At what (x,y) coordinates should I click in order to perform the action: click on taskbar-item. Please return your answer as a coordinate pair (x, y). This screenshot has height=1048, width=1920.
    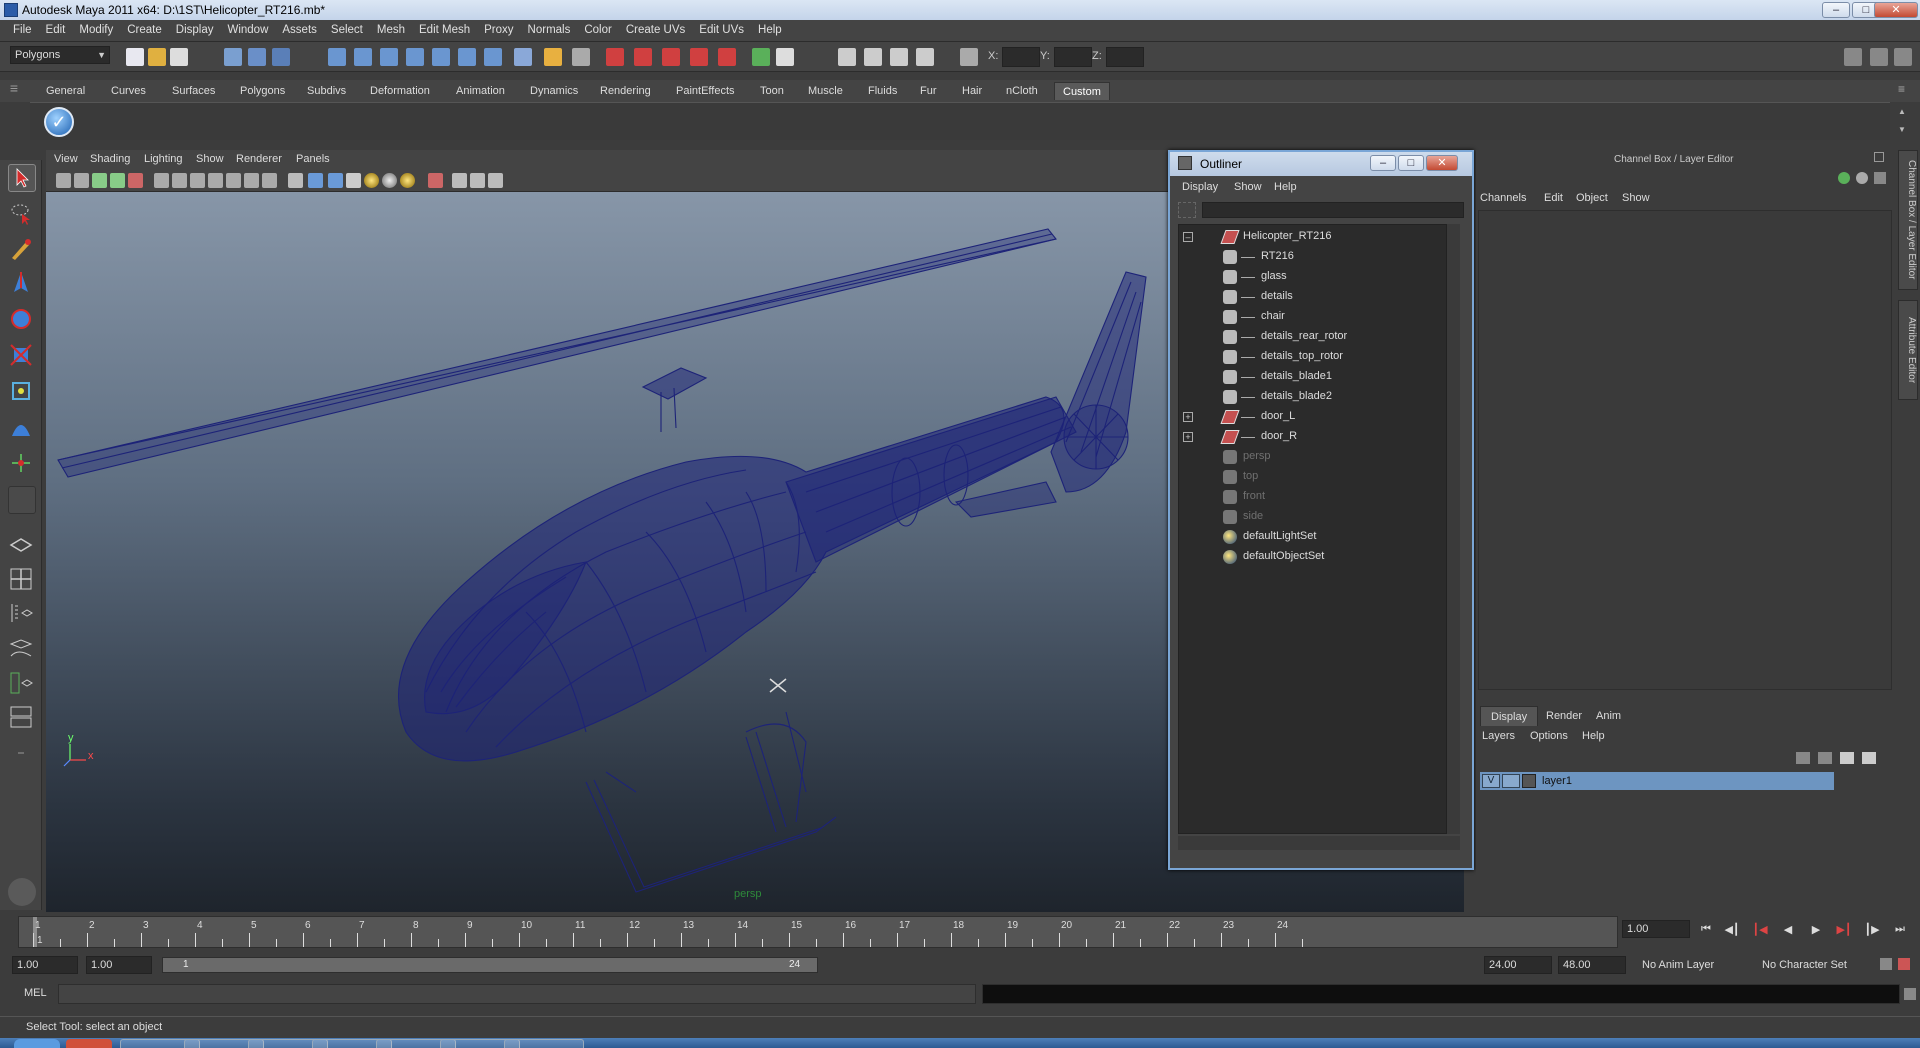
    Looking at the image, I should click on (544, 1043).